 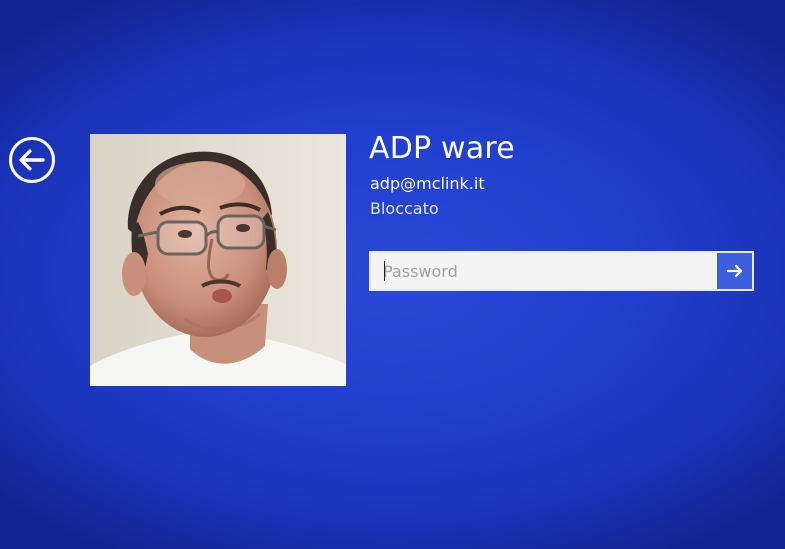 I want to click on user-photo-image, so click(x=218, y=260).